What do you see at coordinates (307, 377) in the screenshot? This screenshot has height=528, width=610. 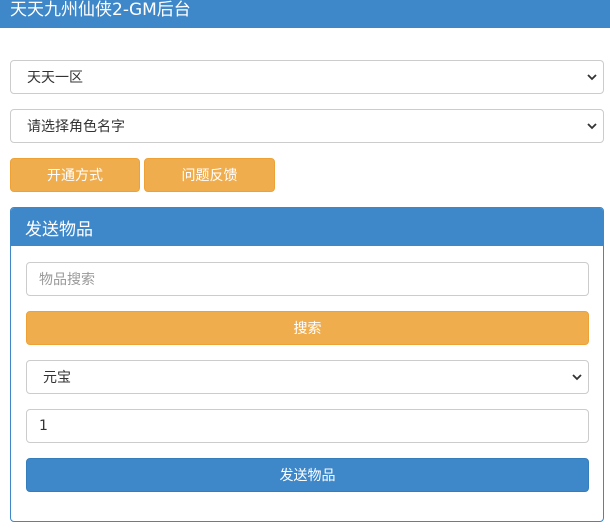 I see `item-select: 元宝` at bounding box center [307, 377].